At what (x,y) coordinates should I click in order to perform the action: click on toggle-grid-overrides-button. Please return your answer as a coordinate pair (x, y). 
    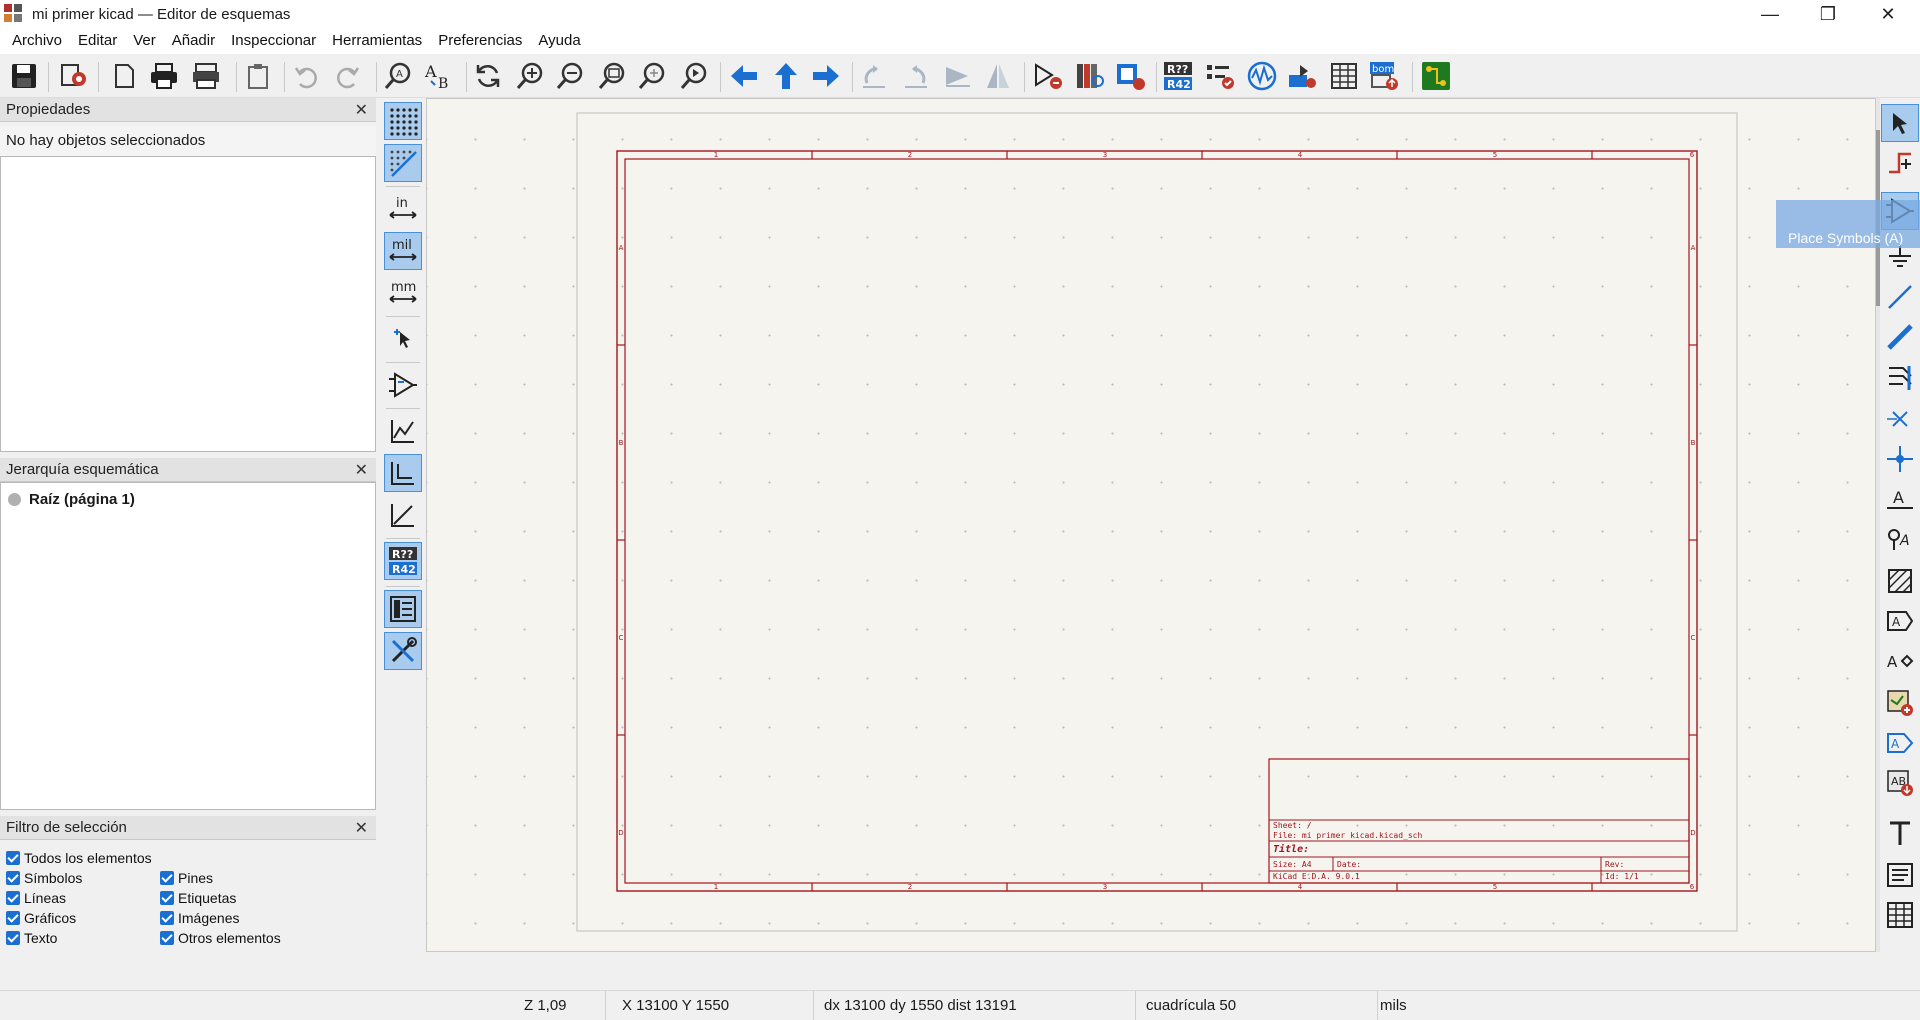
    Looking at the image, I should click on (403, 163).